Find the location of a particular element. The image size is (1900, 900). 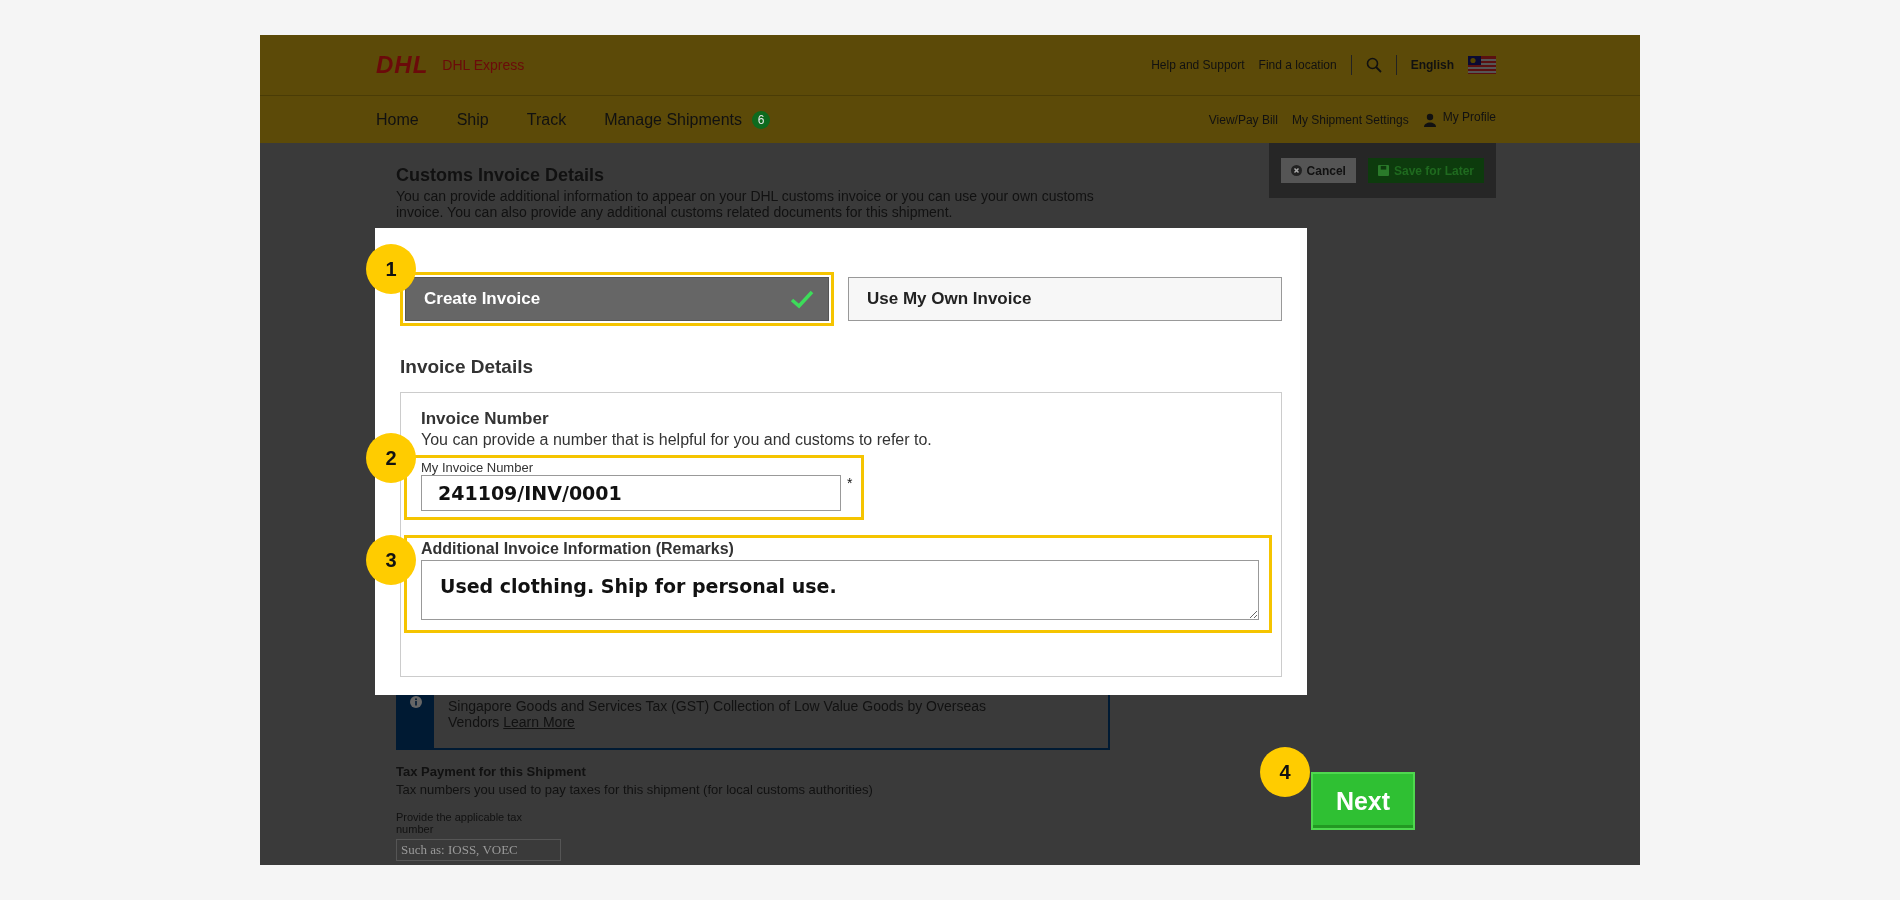

cancel-button: Cancel is located at coordinates (1318, 170).